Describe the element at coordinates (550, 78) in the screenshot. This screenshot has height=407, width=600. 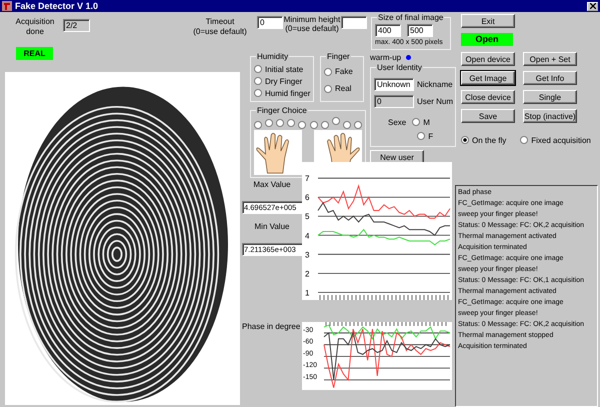
I see `action-button: Get Info` at that location.